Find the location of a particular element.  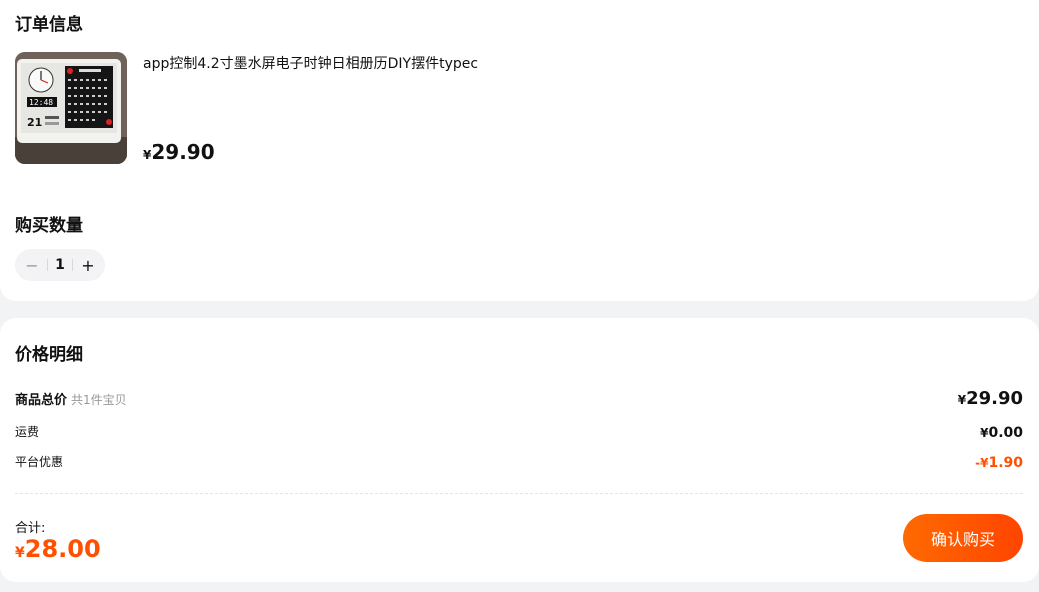

total-label: 合计: is located at coordinates (30, 528).